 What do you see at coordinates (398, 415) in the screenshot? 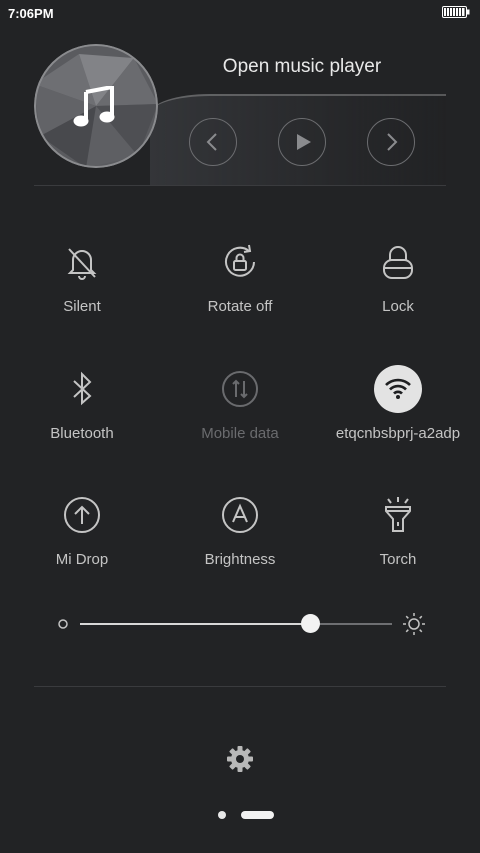
I see `toggle-wifi: etqcnbsbprj-a2adp` at bounding box center [398, 415].